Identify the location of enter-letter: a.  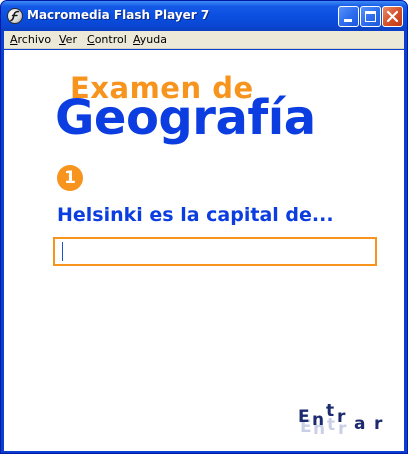
(360, 424).